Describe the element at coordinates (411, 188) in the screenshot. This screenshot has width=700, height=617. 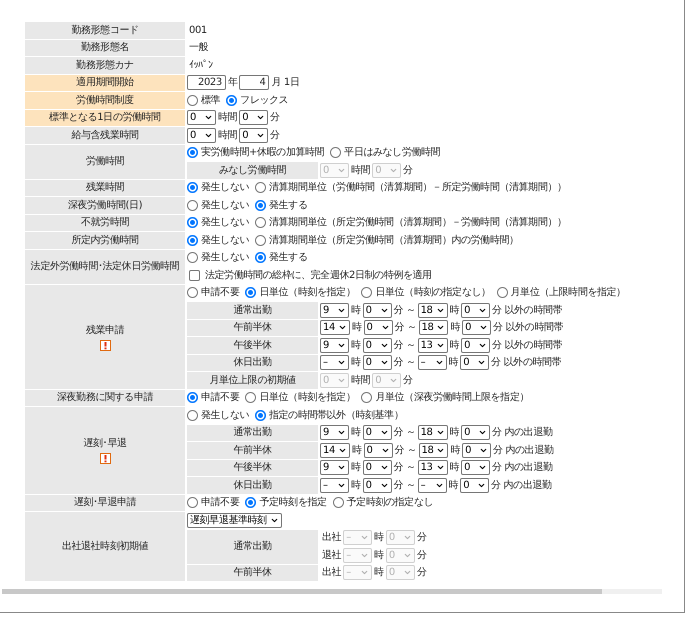
I see `radio-option: 清算期間単位（労働時間（清算期間）－所定労働時間（清算期間））` at that location.